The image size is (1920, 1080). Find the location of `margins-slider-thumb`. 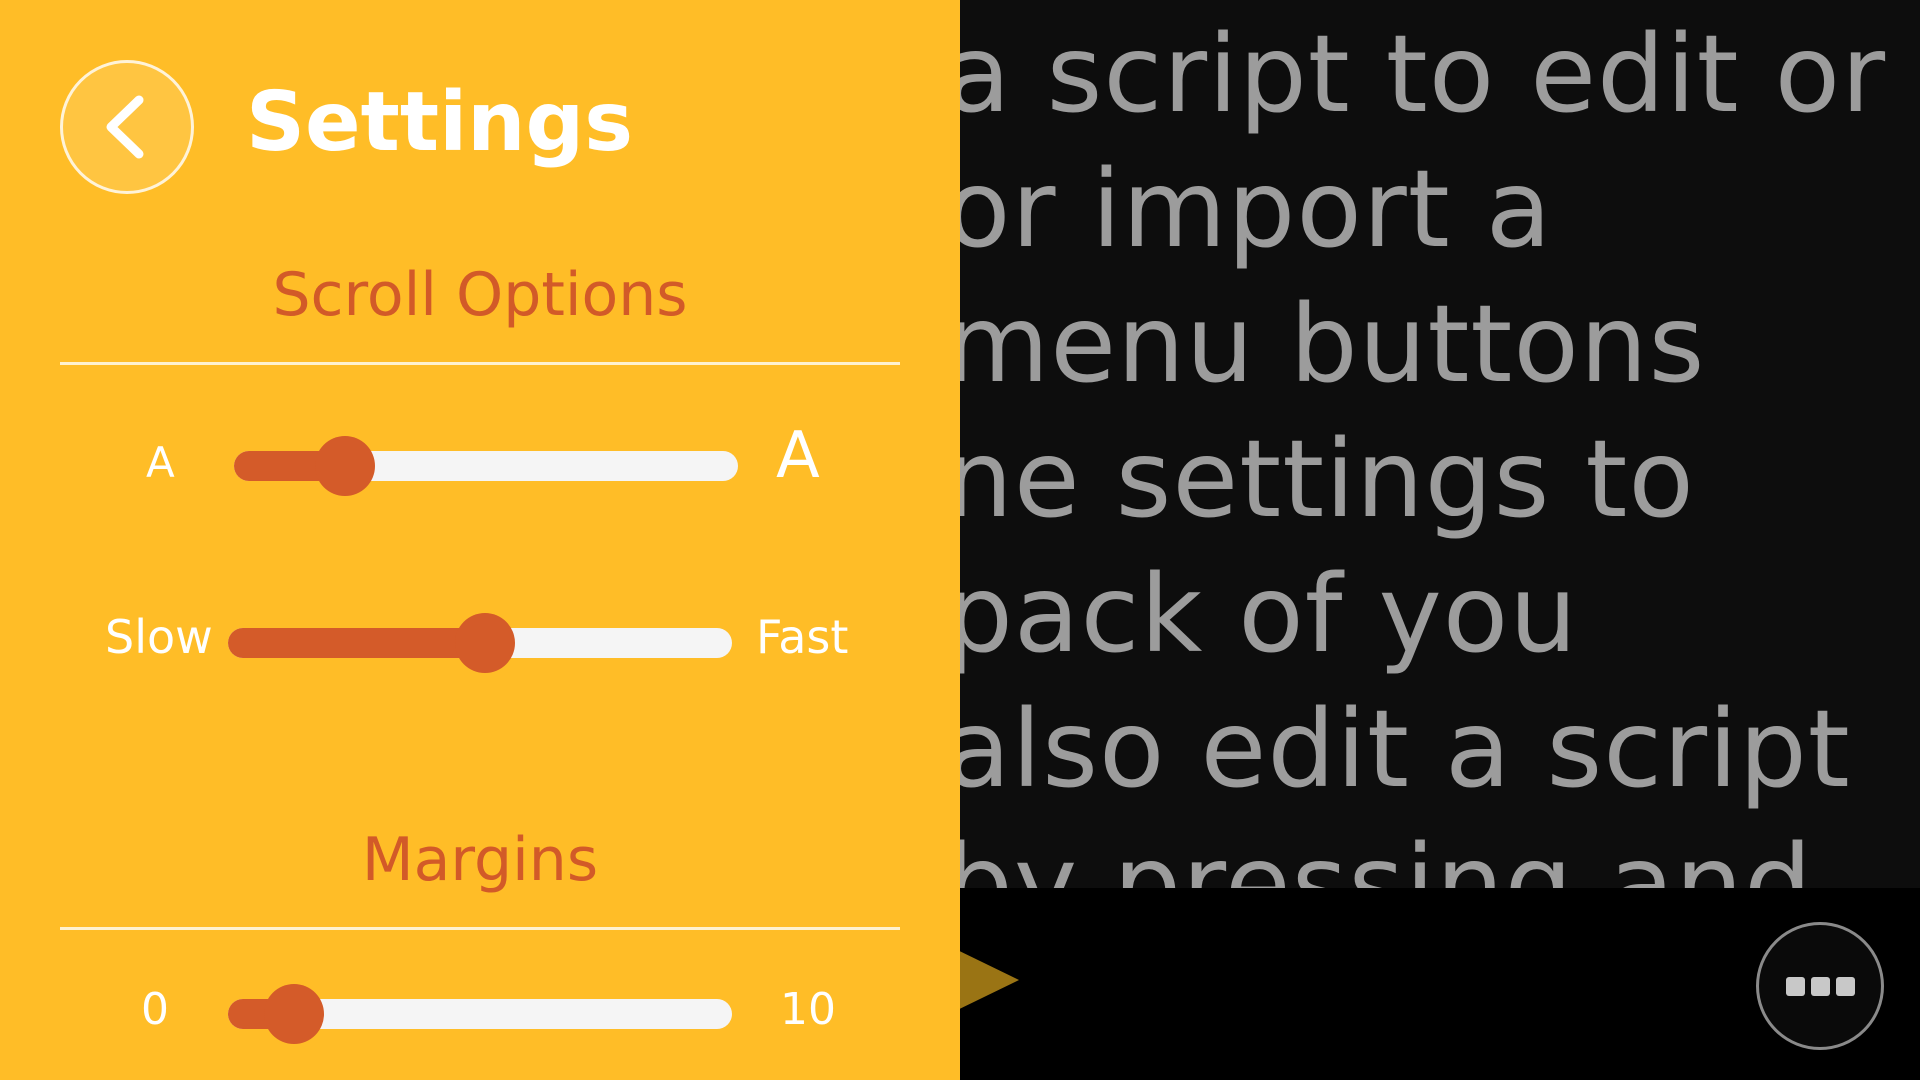

margins-slider-thumb is located at coordinates (293, 1014).